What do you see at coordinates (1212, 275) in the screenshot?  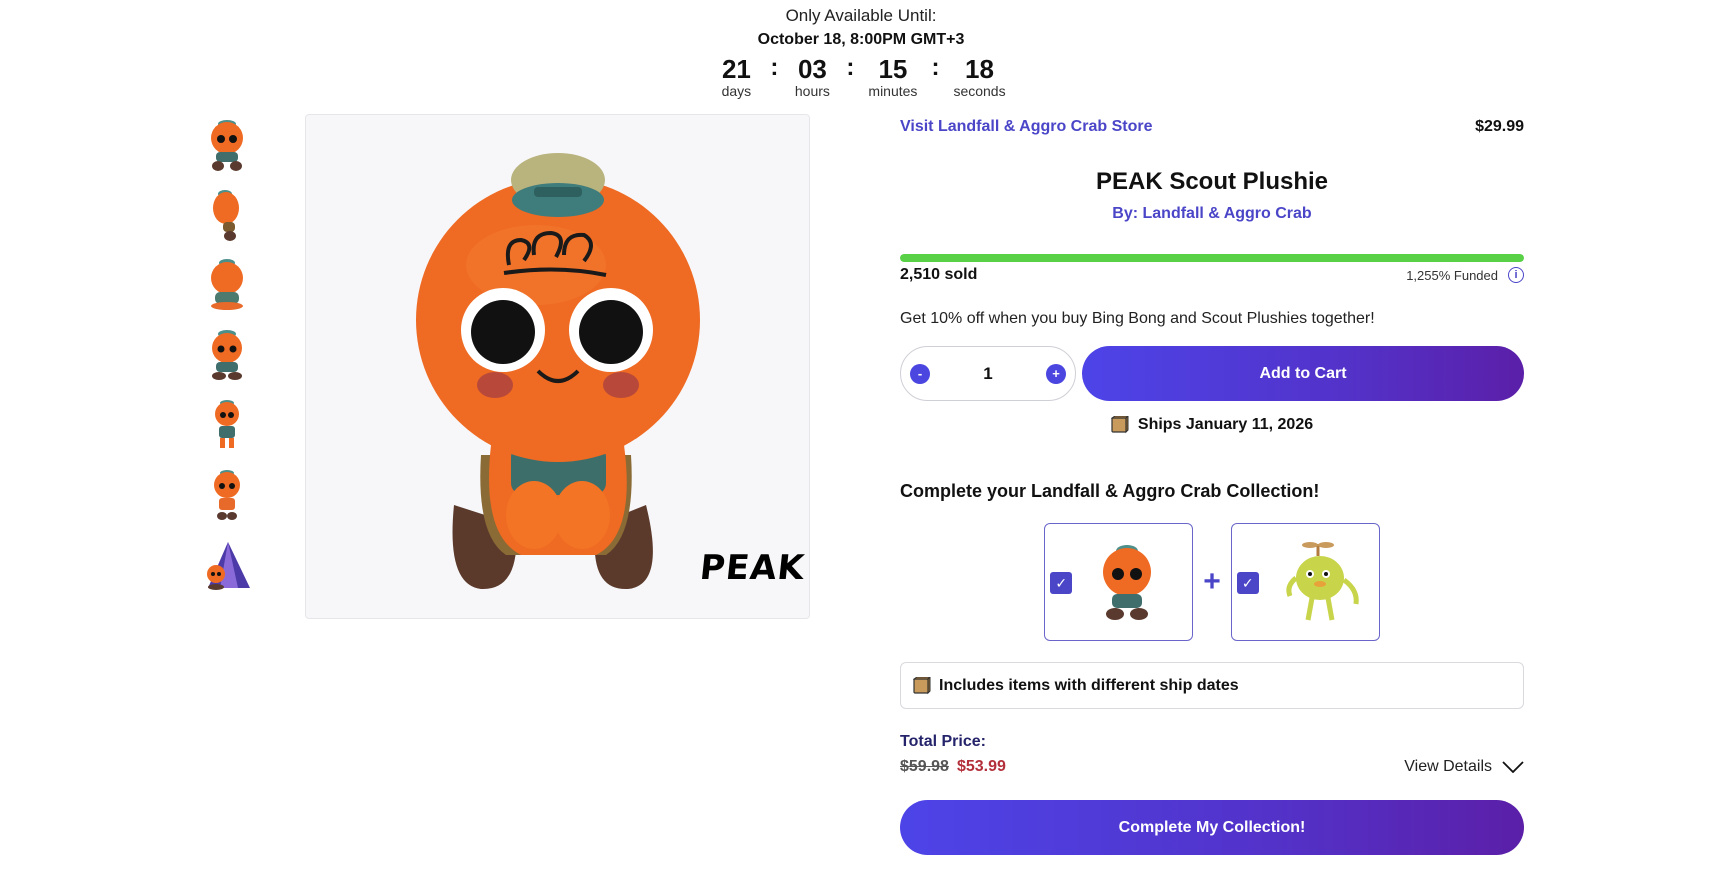 I see `funding-stats: 2,510 sold 1,255% Funded i` at bounding box center [1212, 275].